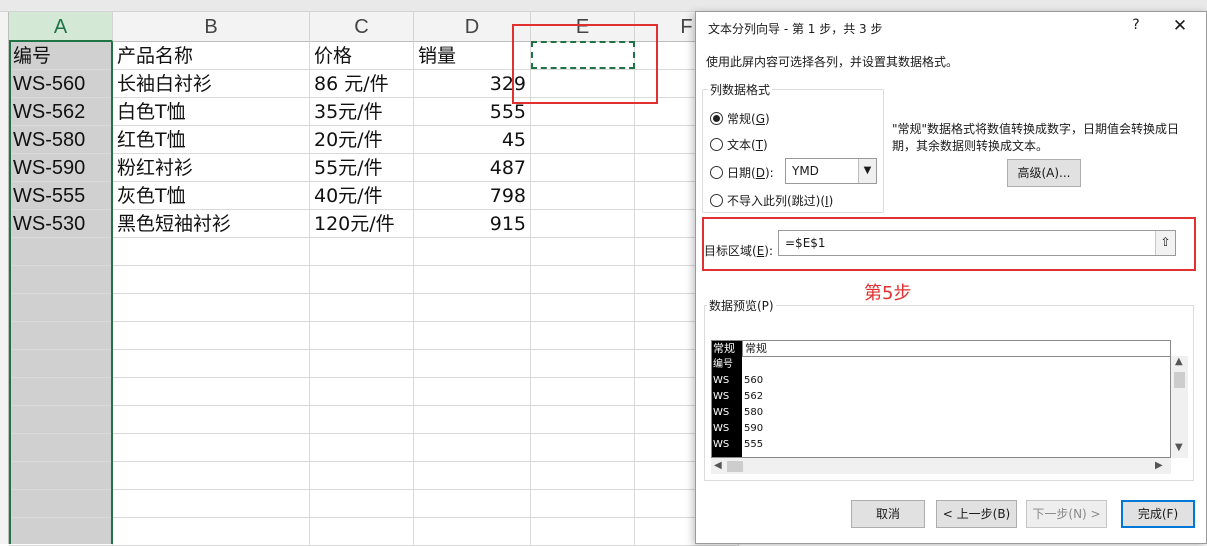 The width and height of the screenshot is (1207, 546). Describe the element at coordinates (362, 196) in the screenshot. I see `cell-c6: 40元/件` at that location.